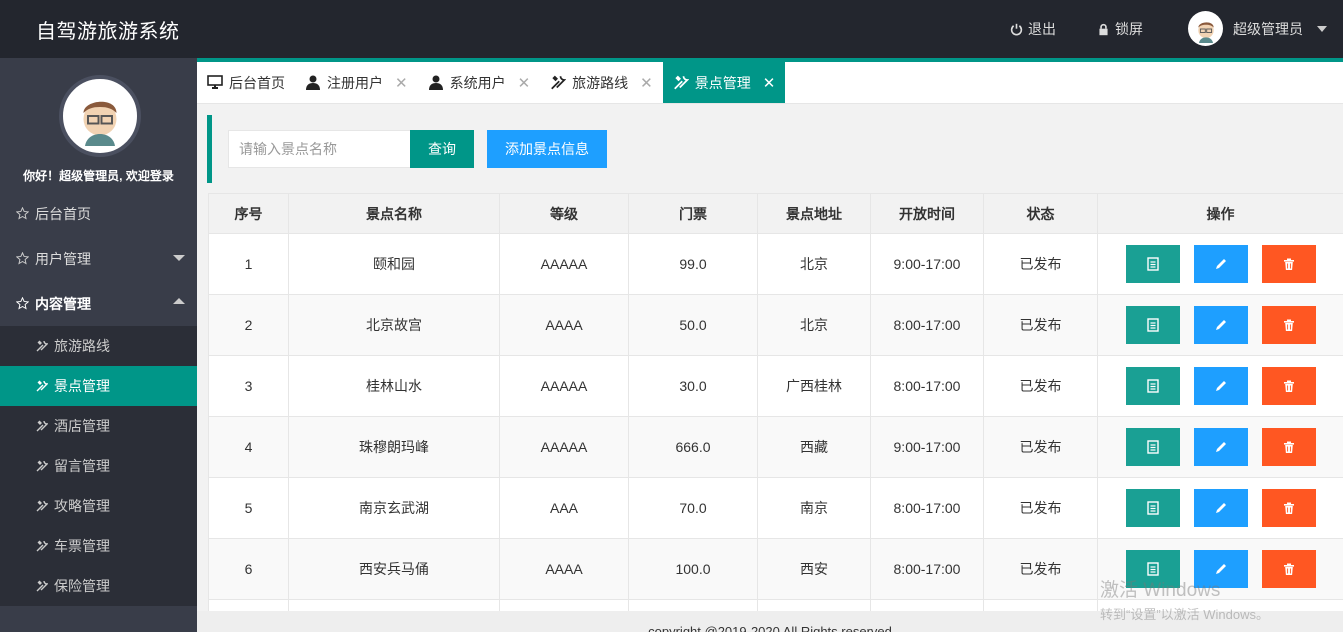 This screenshot has height=632, width=1343. I want to click on tab-routes: 旅游路线 ✕, so click(601, 82).